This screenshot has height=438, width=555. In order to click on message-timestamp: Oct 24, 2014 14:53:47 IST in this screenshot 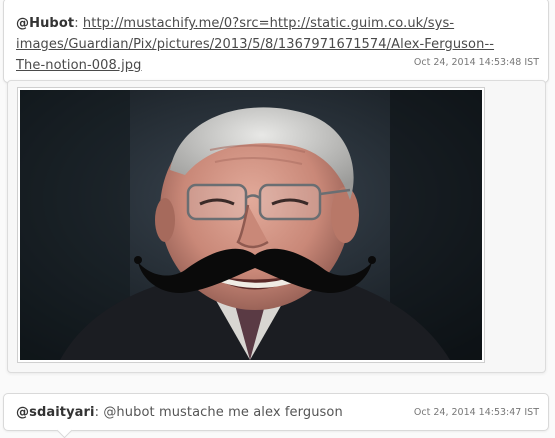, I will do `click(476, 412)`.